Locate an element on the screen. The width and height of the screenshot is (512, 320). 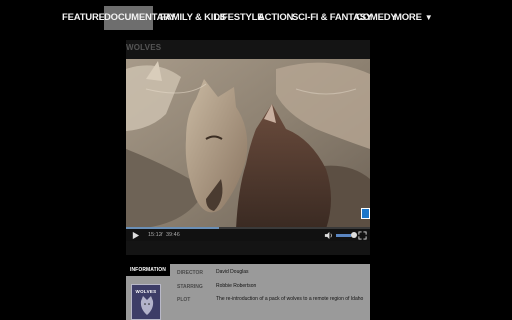
nav-item-scifi-fantasy: SCI-FI & FANTASY is located at coordinates (332, 18).